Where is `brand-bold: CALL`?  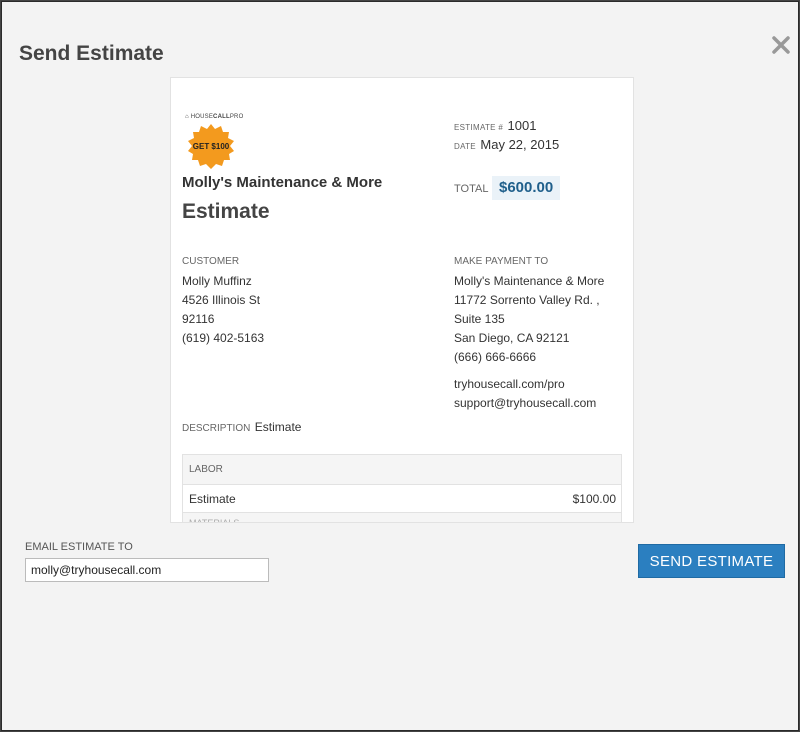
brand-bold: CALL is located at coordinates (221, 117).